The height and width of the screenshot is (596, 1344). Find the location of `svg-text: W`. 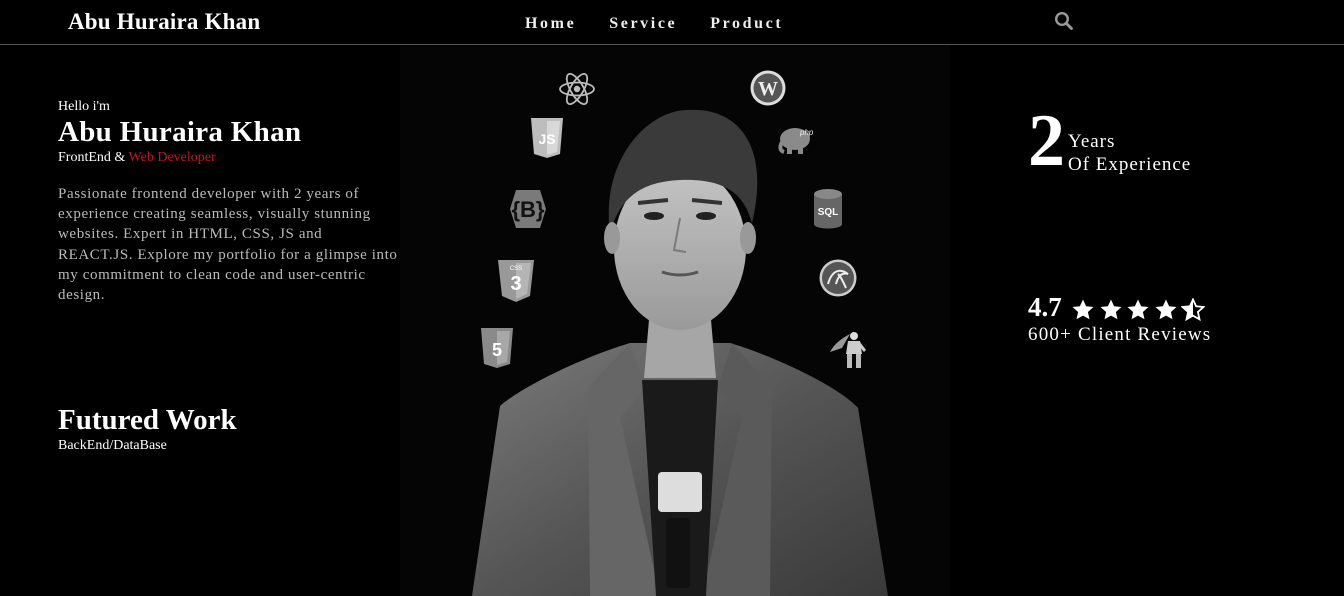

svg-text: W is located at coordinates (768, 89).